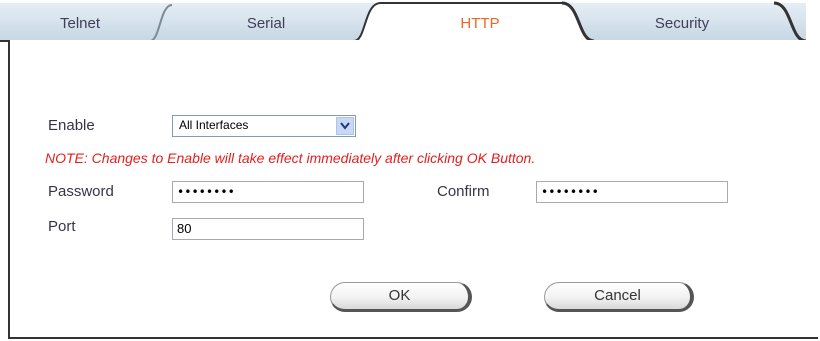  What do you see at coordinates (463, 191) in the screenshot?
I see `confirm-label: Confirm` at bounding box center [463, 191].